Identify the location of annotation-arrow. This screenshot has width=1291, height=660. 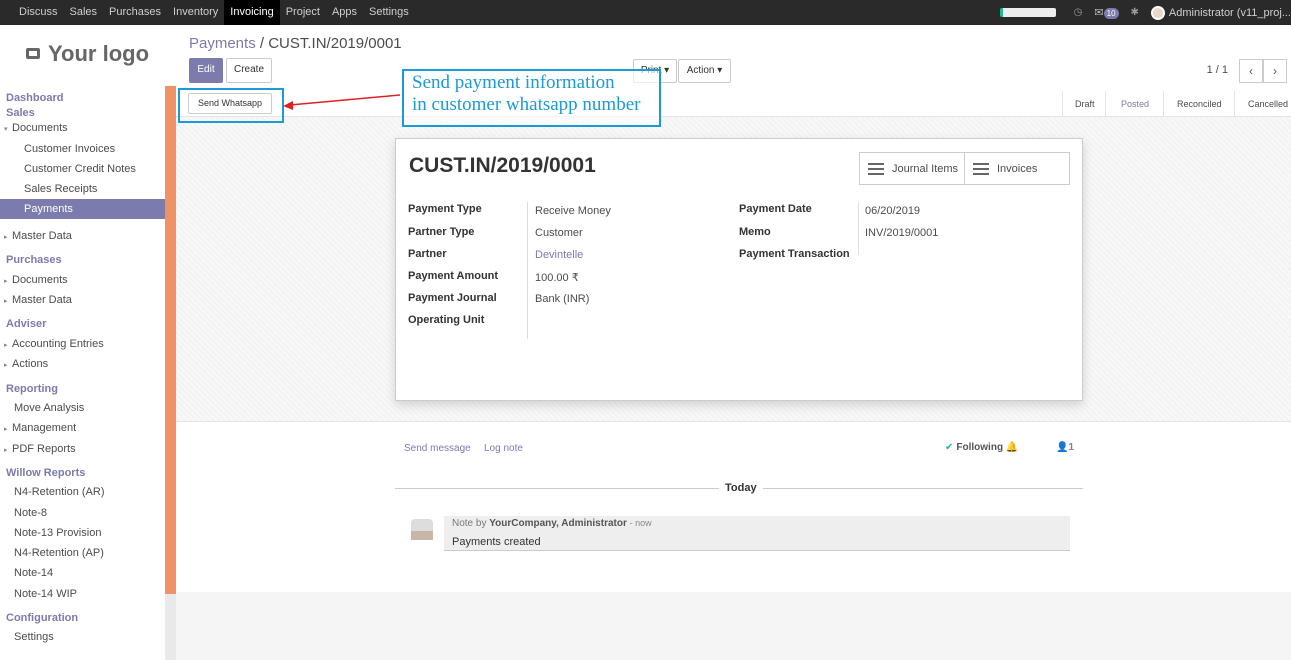
(342, 102).